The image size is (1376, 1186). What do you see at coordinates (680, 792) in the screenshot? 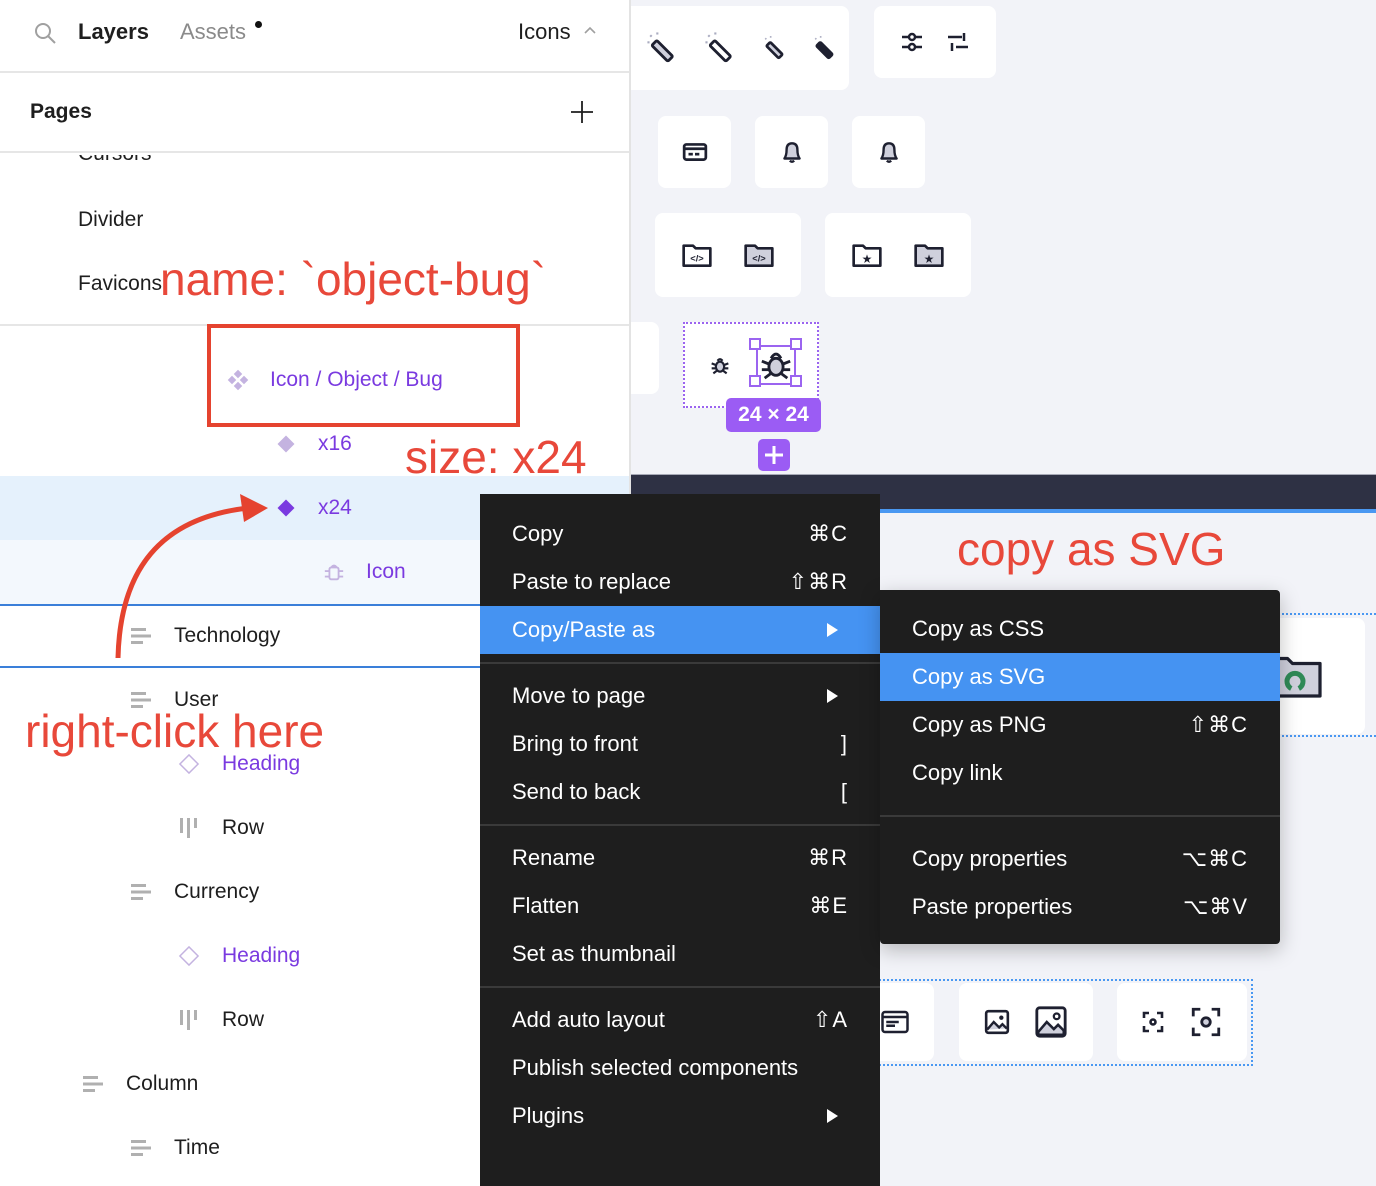
I see `menu-item-send-to-back: Send to back [` at bounding box center [680, 792].